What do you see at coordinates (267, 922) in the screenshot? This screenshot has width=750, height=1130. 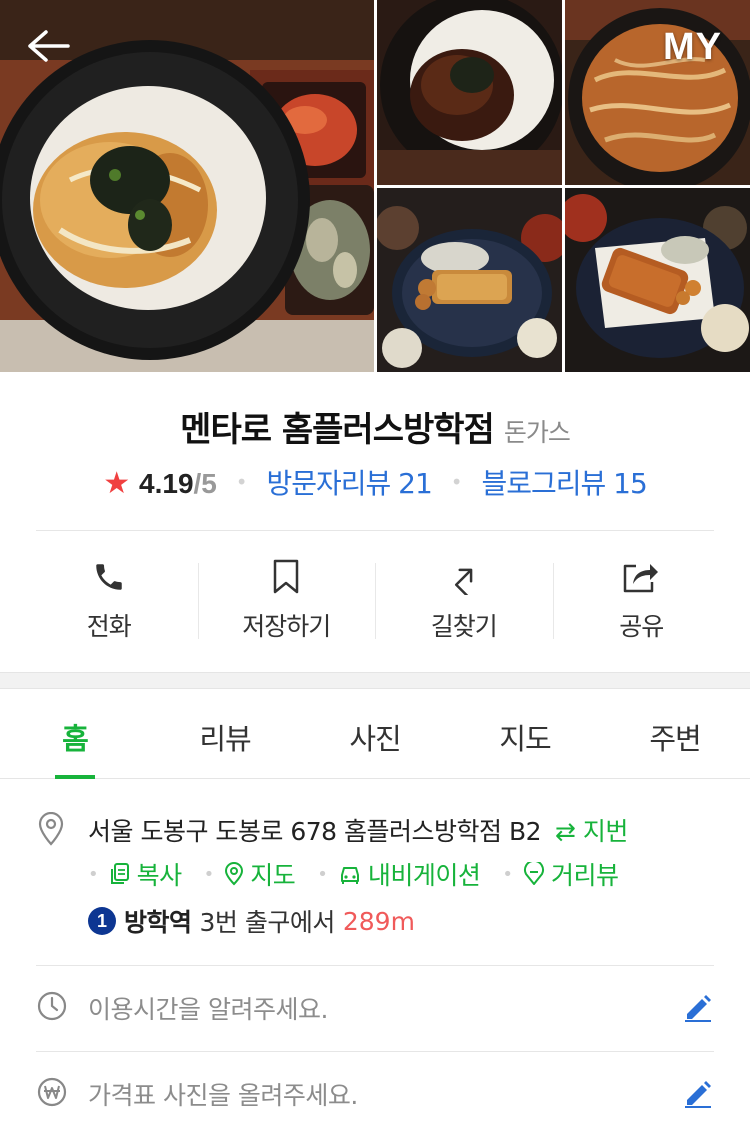 I see `exit-text: 3번 출구에서` at bounding box center [267, 922].